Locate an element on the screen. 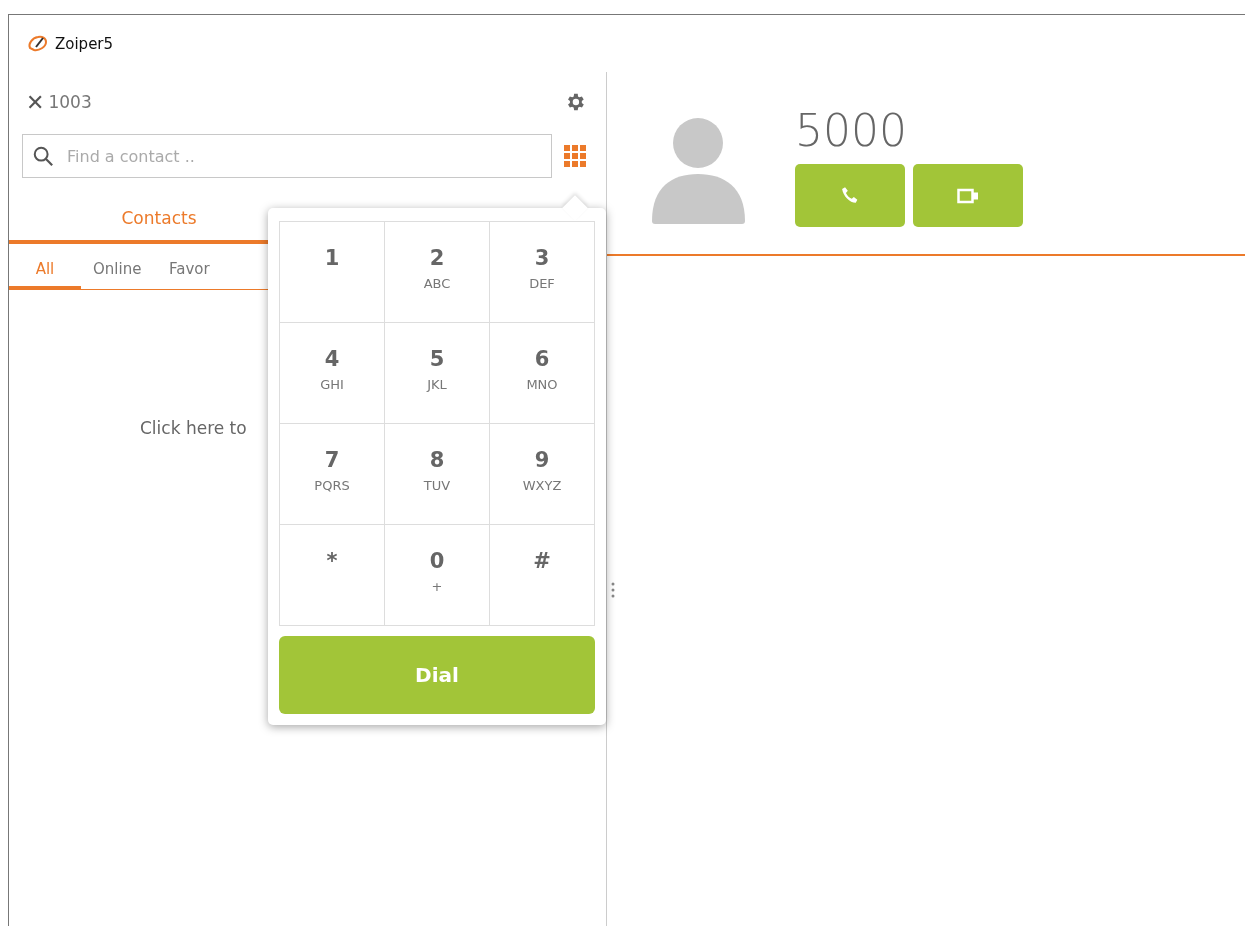 This screenshot has height=926, width=1245. dialpad-icon is located at coordinates (575, 156).